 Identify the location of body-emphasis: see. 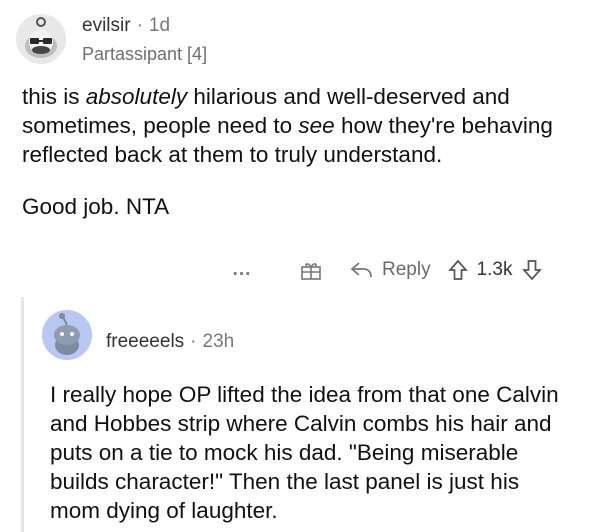
(316, 125).